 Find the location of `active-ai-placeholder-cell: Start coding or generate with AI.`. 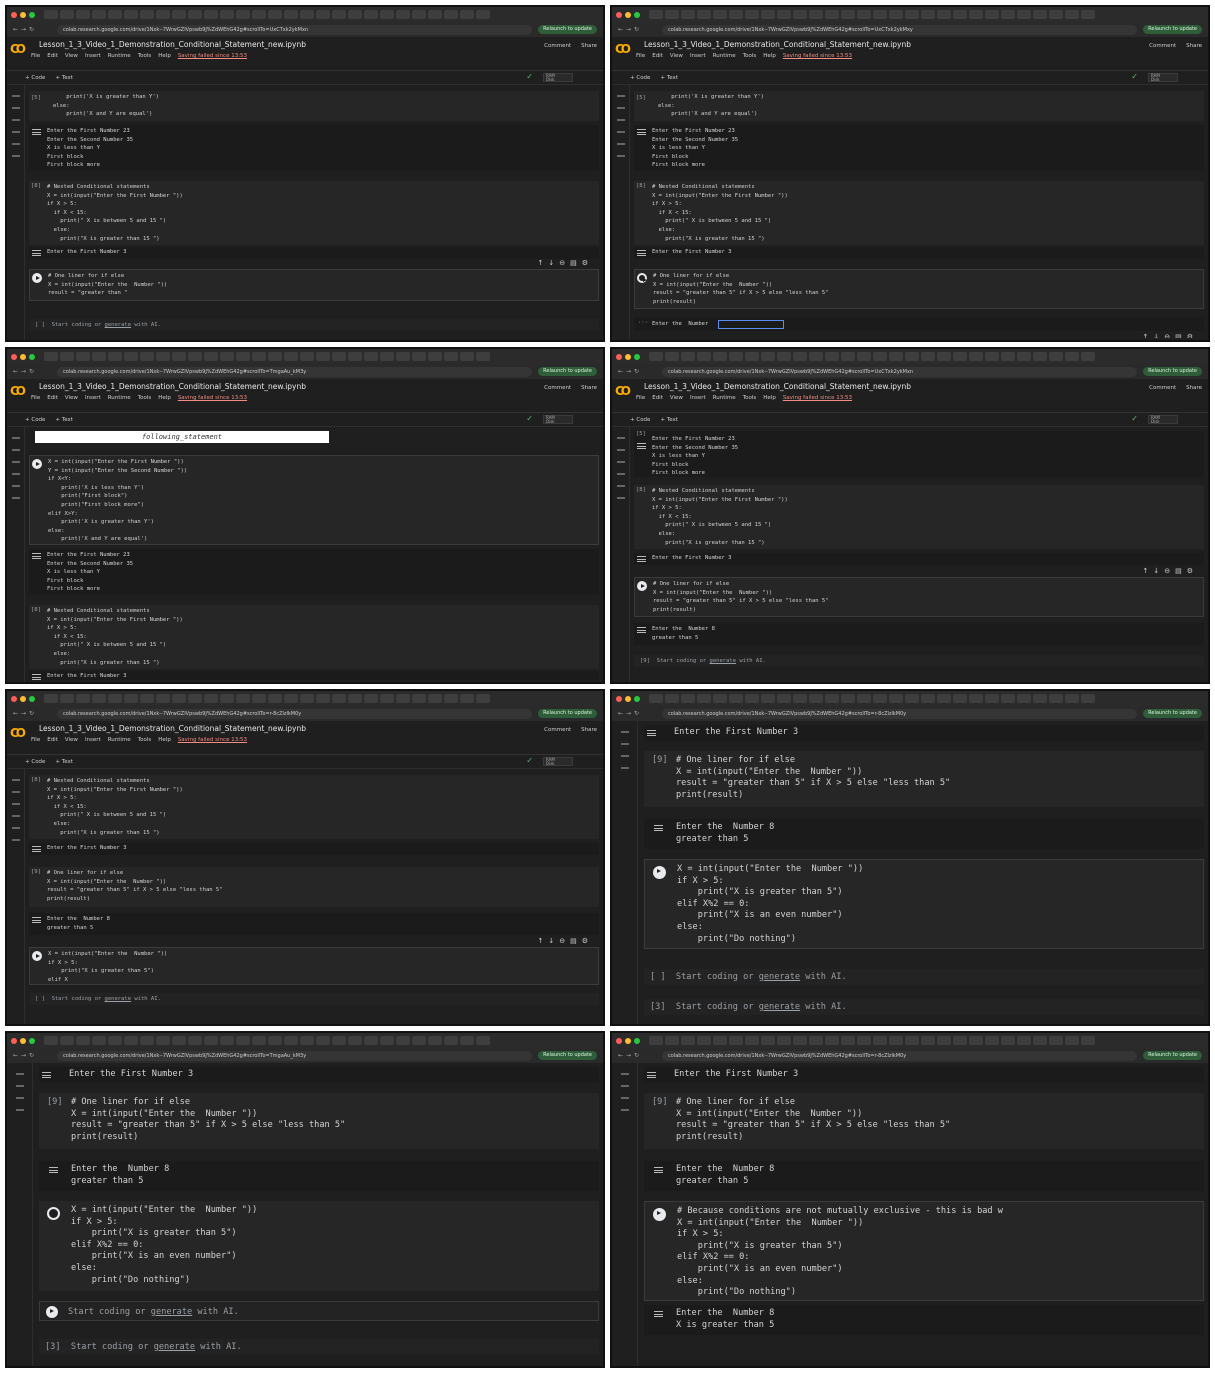

active-ai-placeholder-cell: Start coding or generate with AI. is located at coordinates (319, 1311).